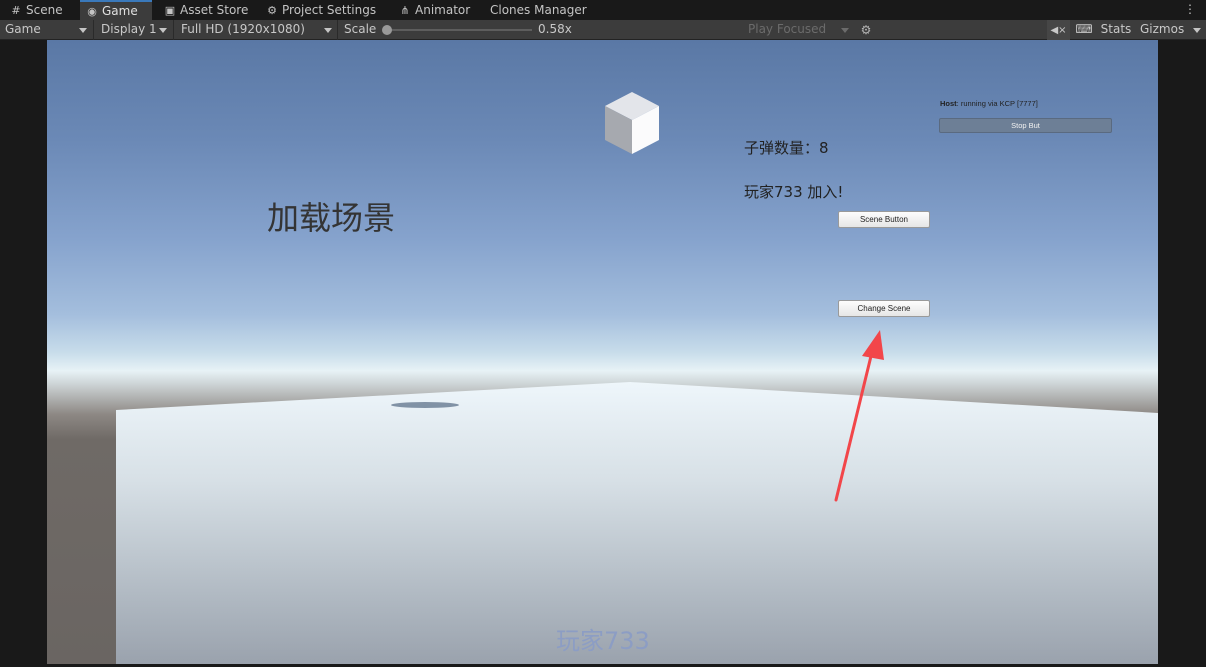  I want to click on tab-scene-label: Scene, so click(44, 10).